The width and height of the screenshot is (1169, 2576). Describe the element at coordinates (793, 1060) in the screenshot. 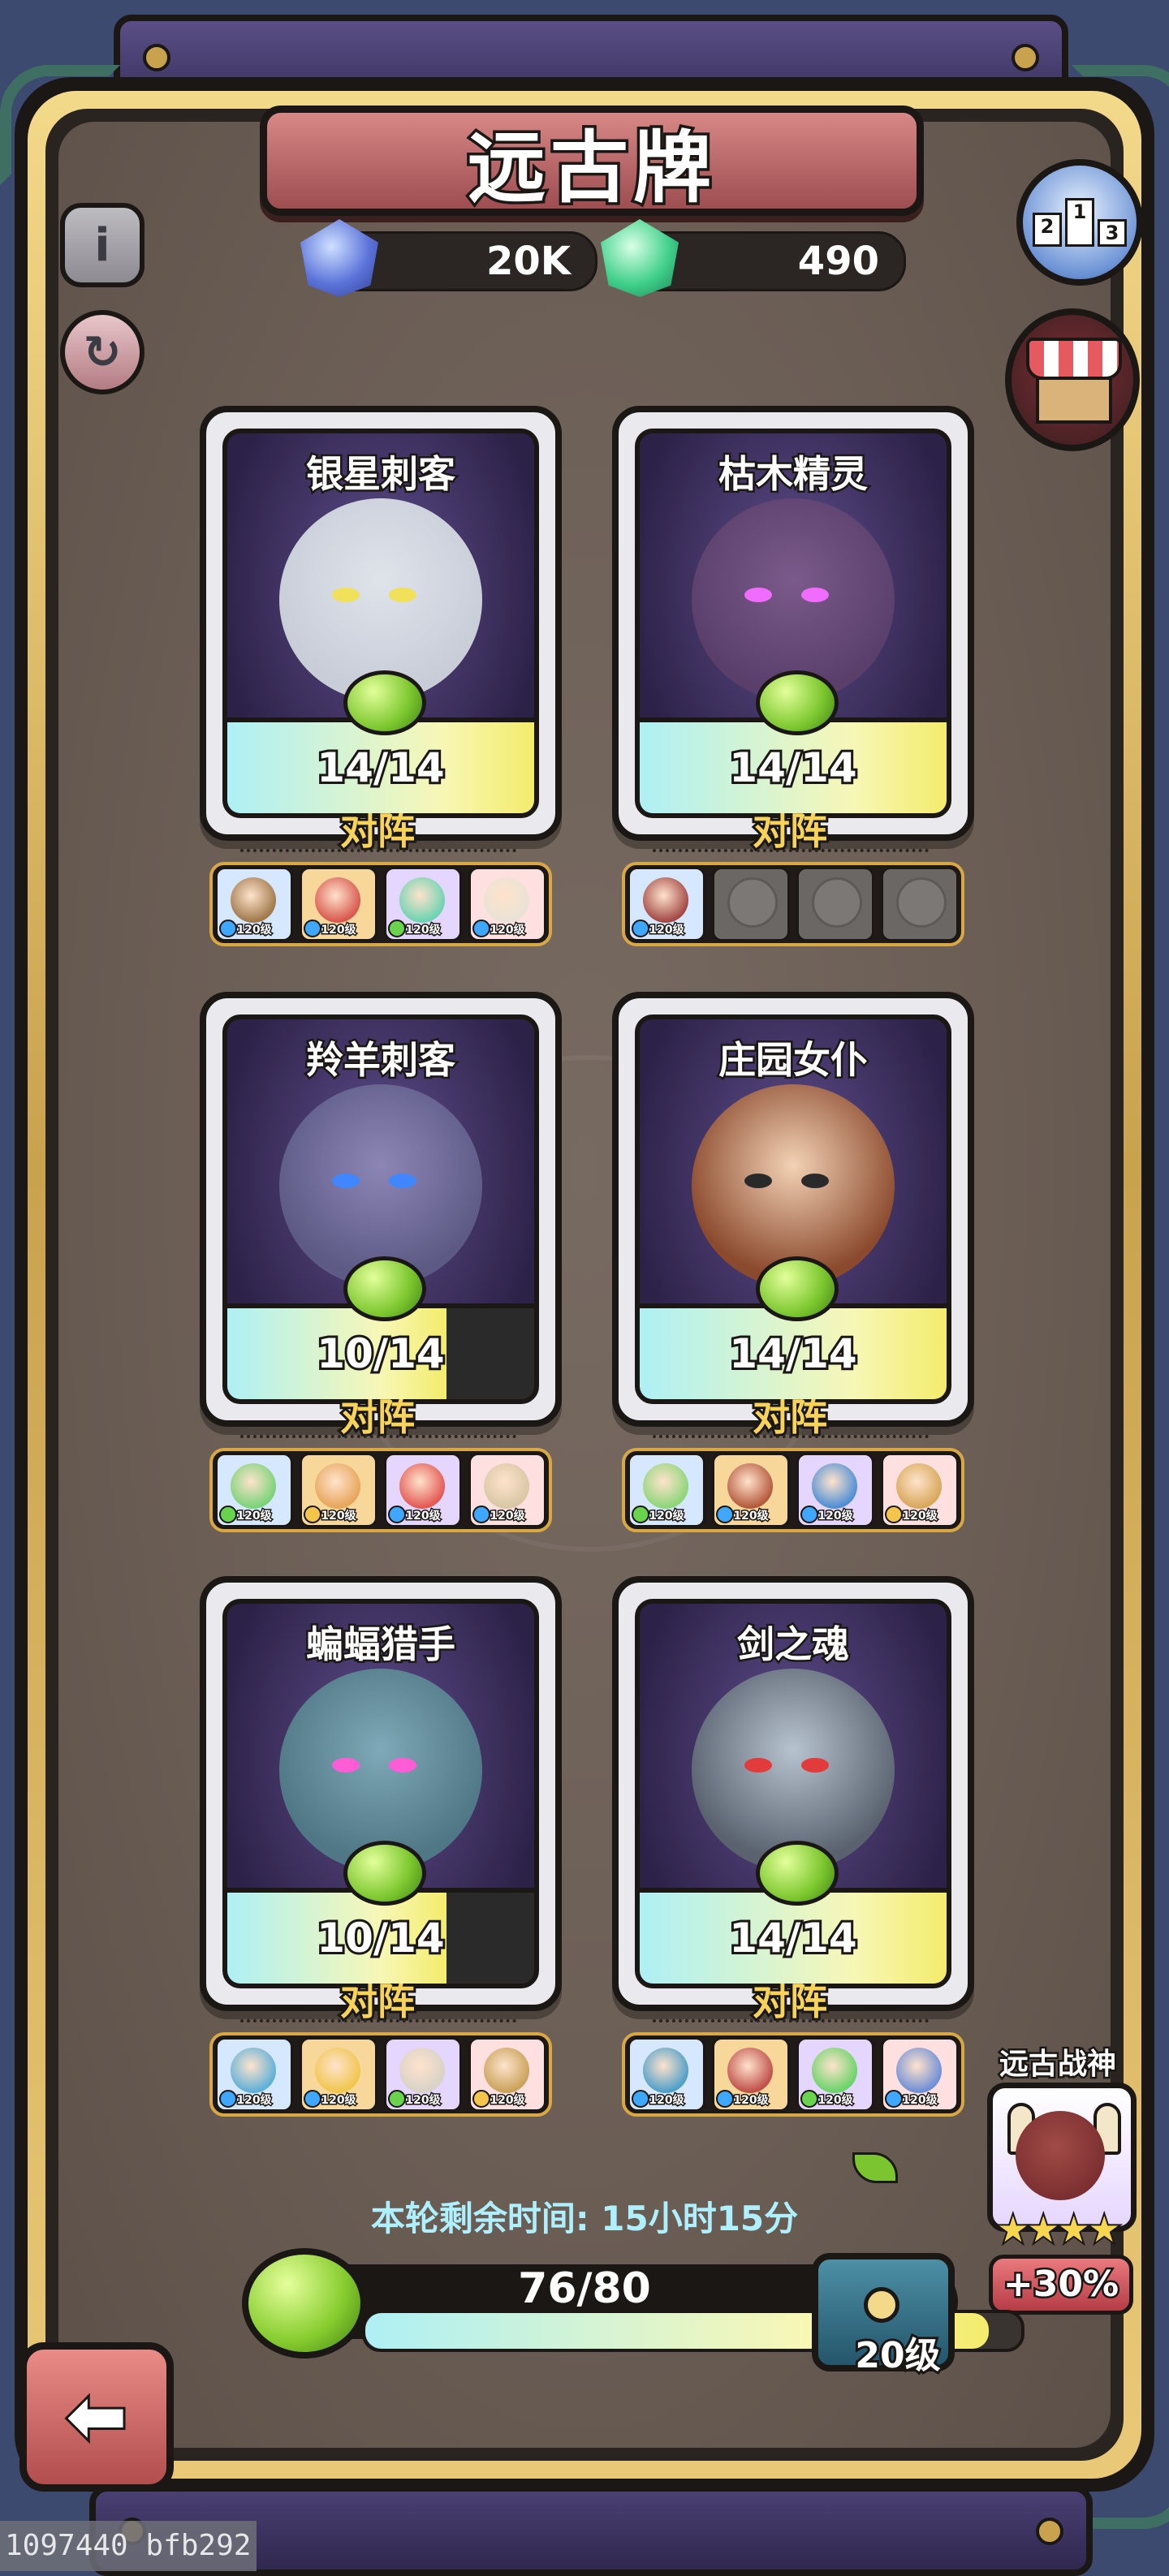

I see `card-name: 庄园女仆` at that location.